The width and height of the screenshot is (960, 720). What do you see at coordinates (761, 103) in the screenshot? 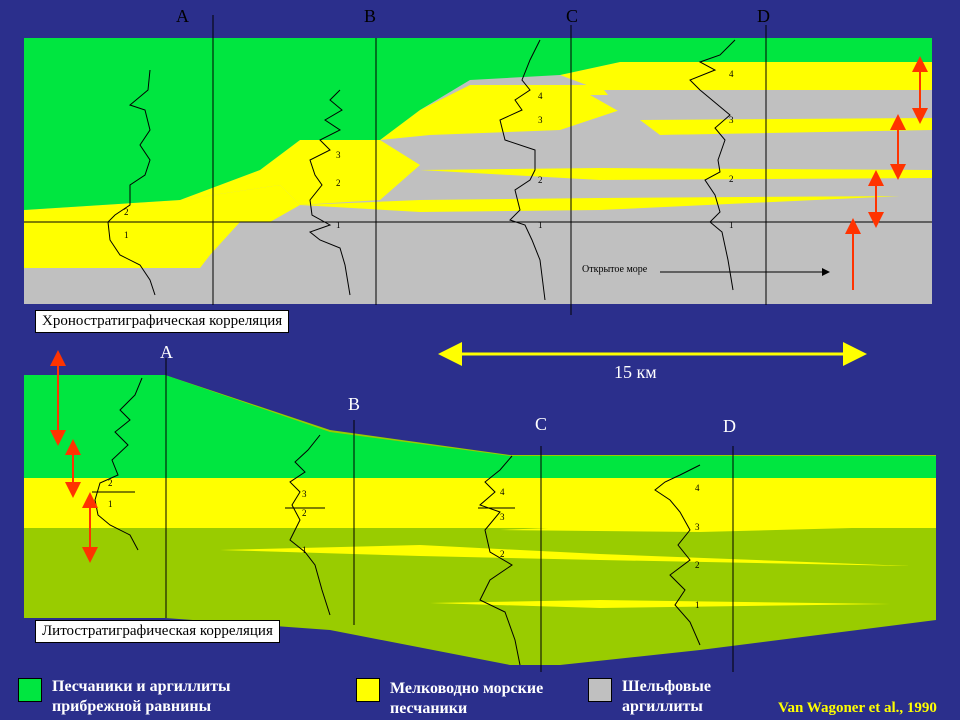
I see `upper-shelf-wedge` at bounding box center [761, 103].